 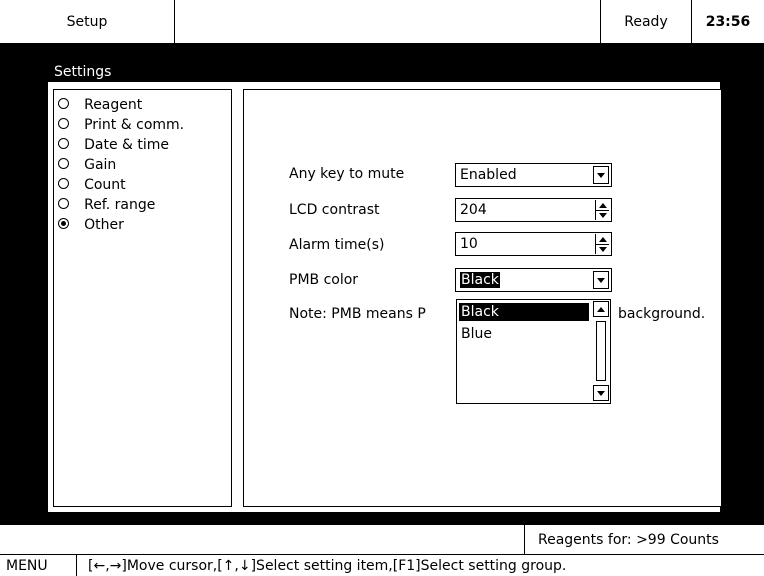 What do you see at coordinates (337, 245) in the screenshot?
I see `alarm-time-label: Alarm time(s)` at bounding box center [337, 245].